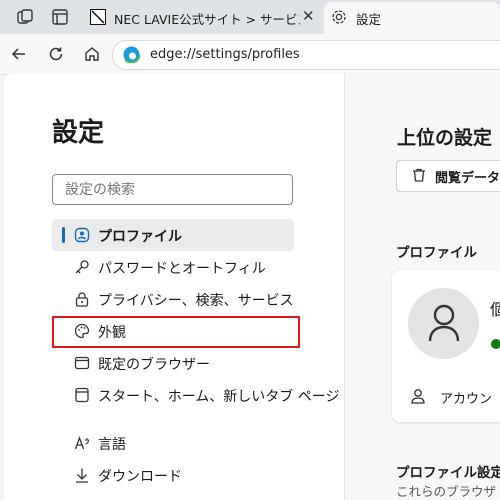 This screenshot has height=500, width=500. What do you see at coordinates (308, 16) in the screenshot?
I see `close-tab-icon: ✕` at bounding box center [308, 16].